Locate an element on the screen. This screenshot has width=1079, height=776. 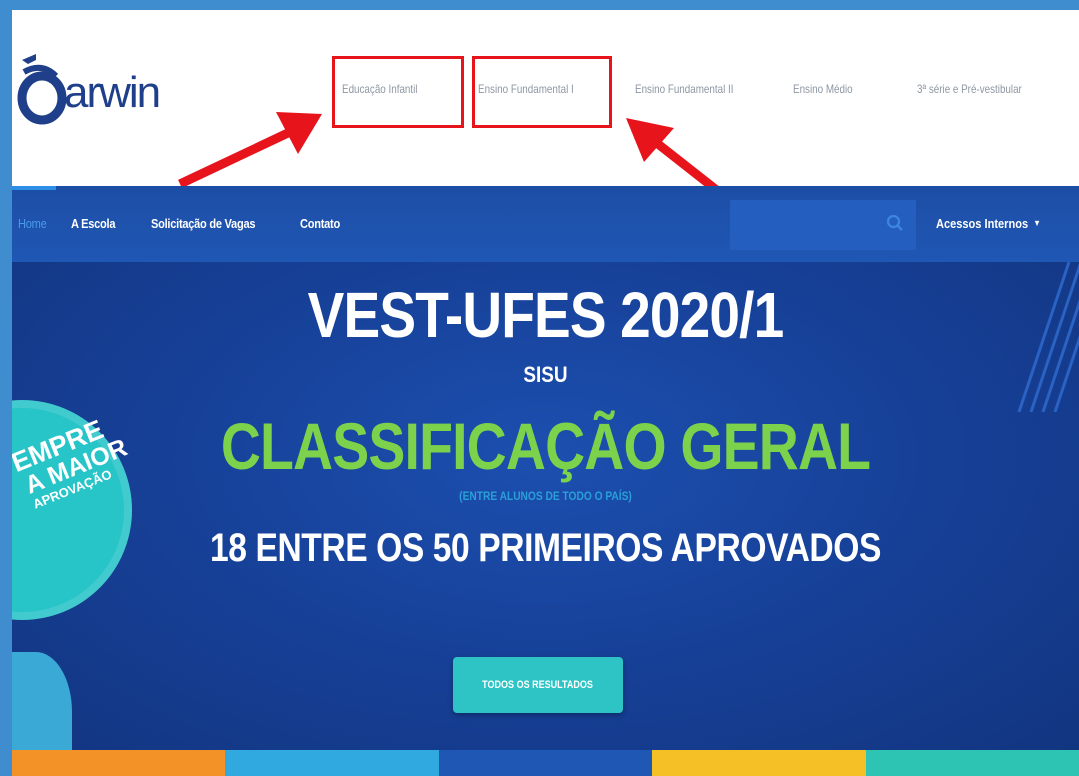
decorative-stripes is located at coordinates (1048, 337).